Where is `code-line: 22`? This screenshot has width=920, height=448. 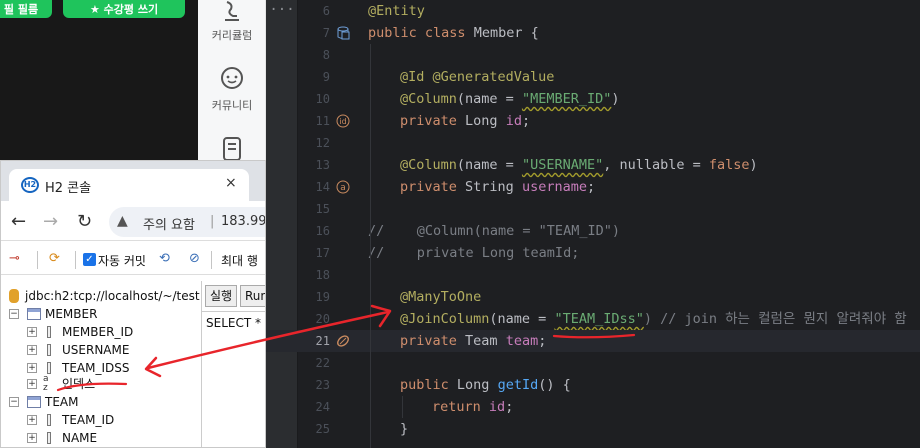
code-line: 22 is located at coordinates (322, 363).